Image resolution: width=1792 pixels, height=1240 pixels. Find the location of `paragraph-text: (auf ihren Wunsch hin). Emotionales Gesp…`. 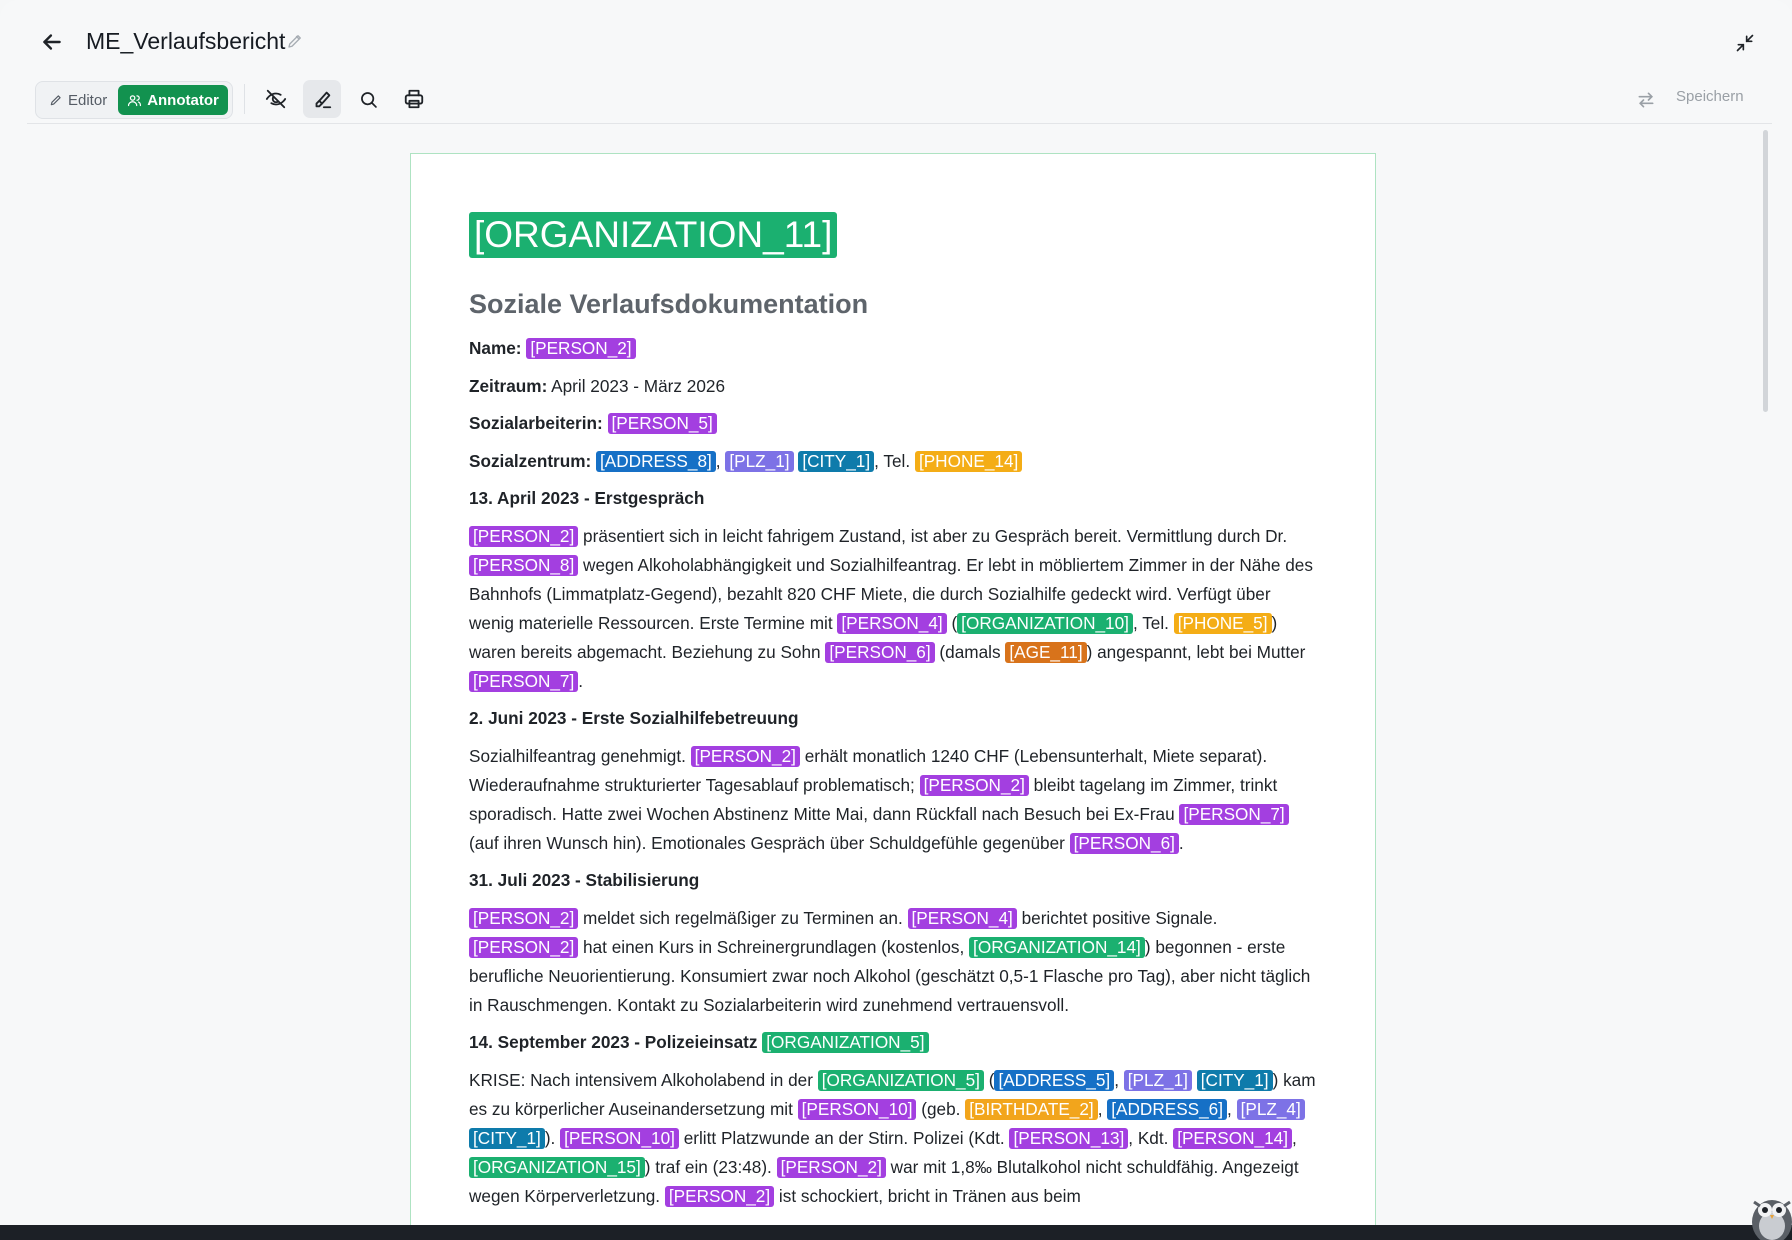

paragraph-text: (auf ihren Wunsch hin). Emotionales Gesp… is located at coordinates (769, 842).